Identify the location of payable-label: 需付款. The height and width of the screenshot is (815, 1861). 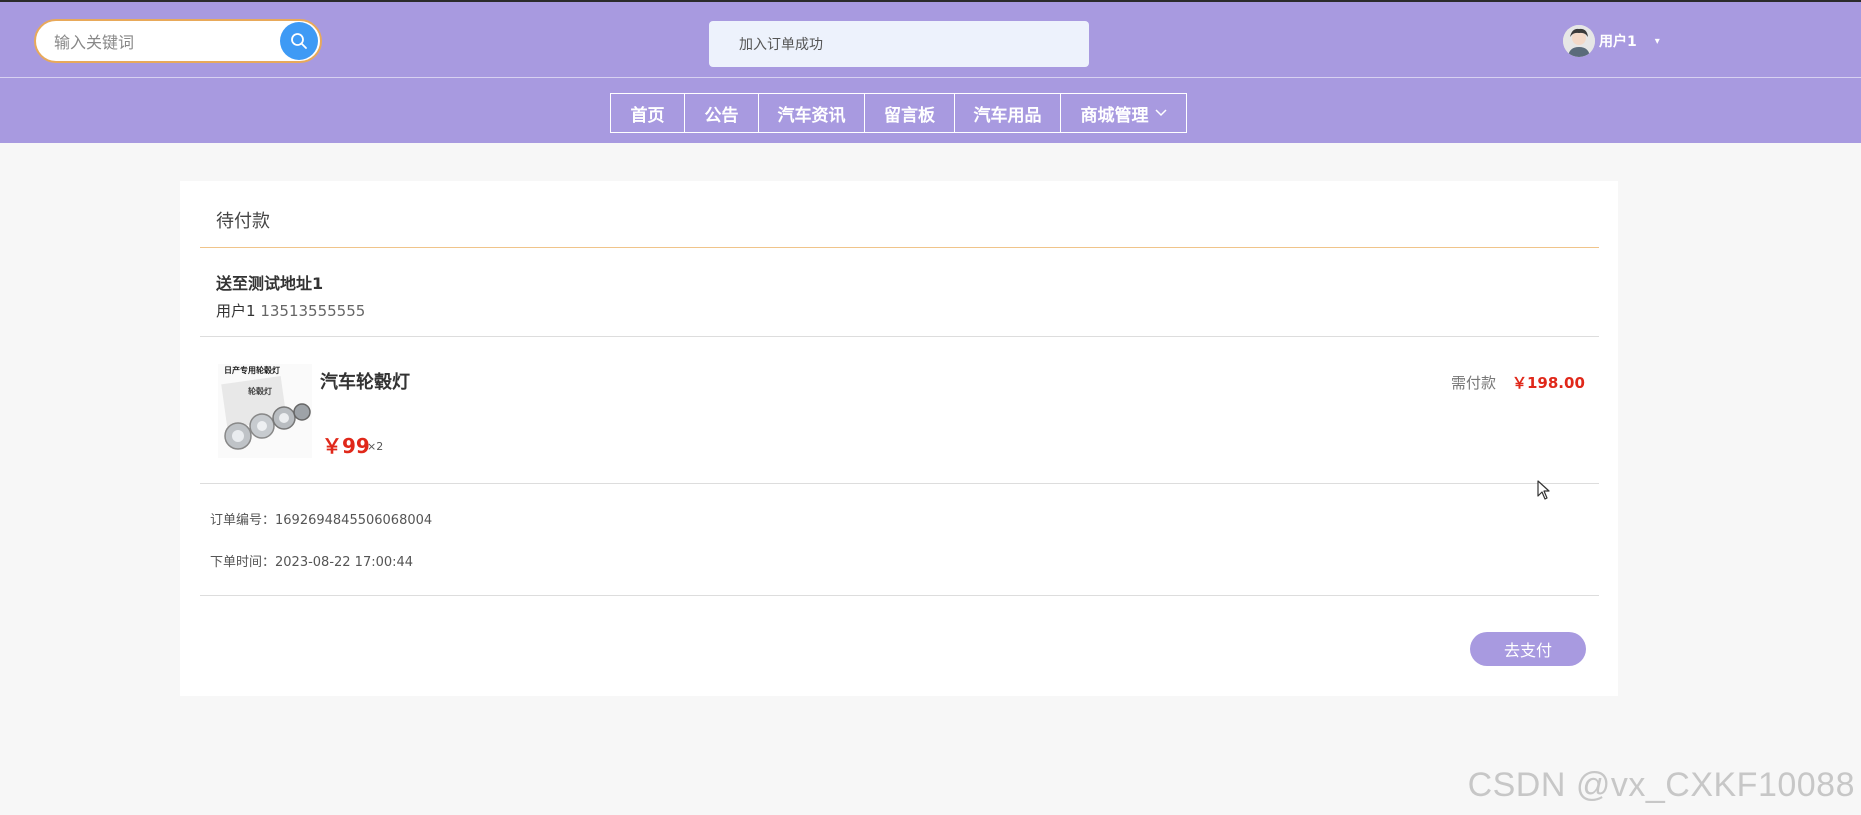
(1474, 383).